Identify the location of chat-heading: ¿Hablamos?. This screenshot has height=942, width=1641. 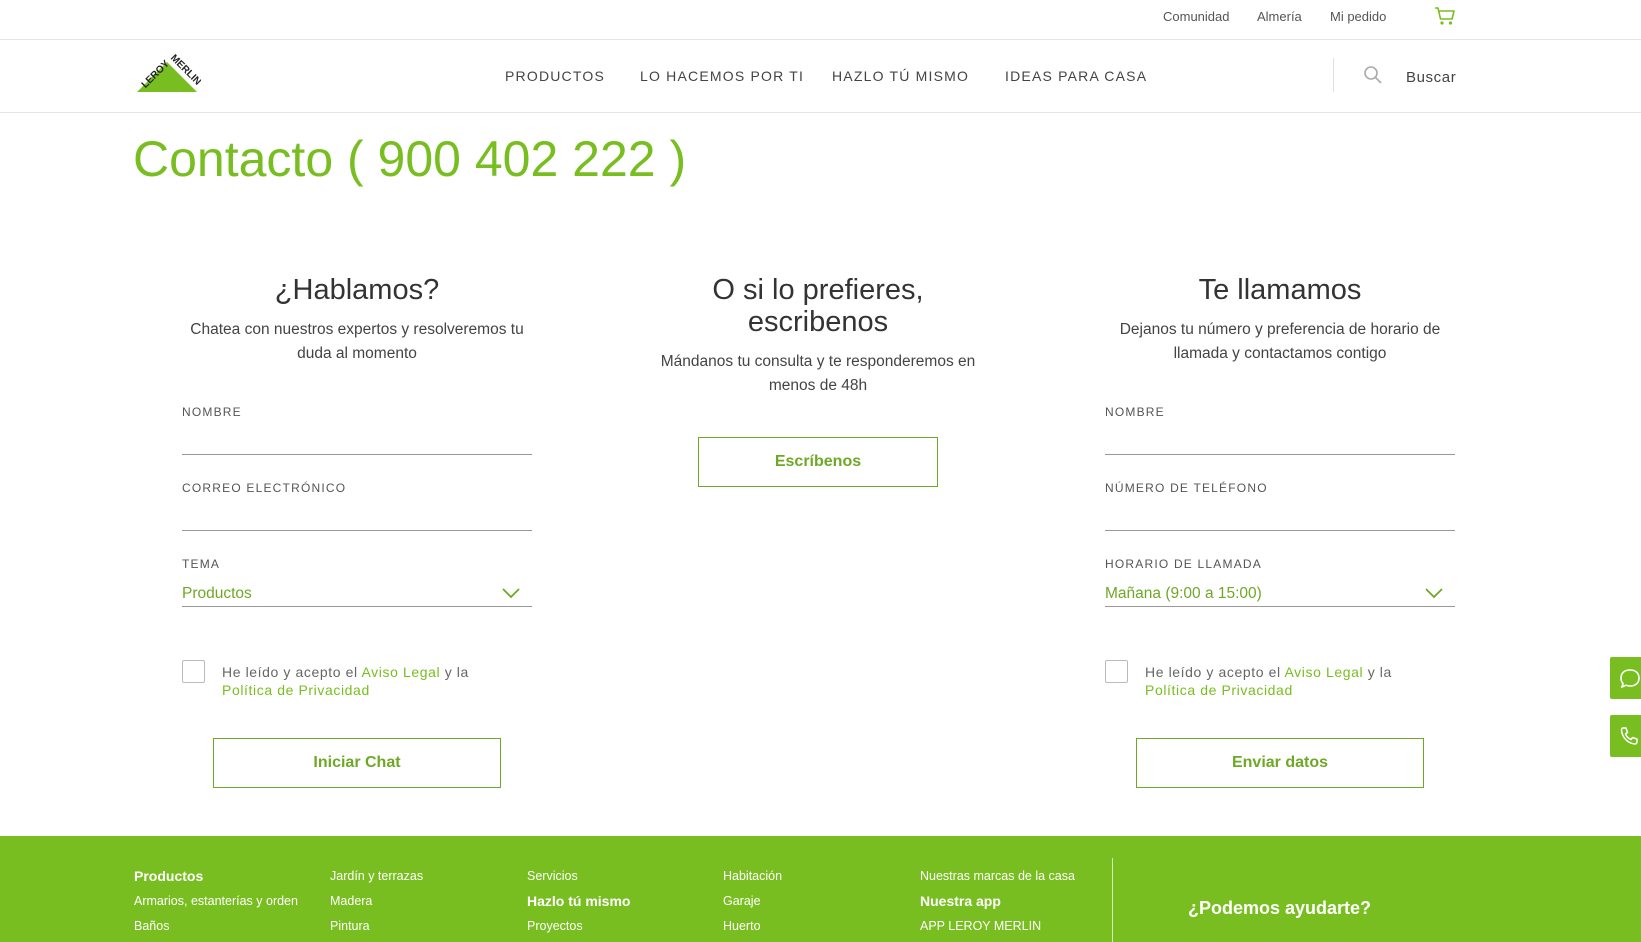
(357, 290).